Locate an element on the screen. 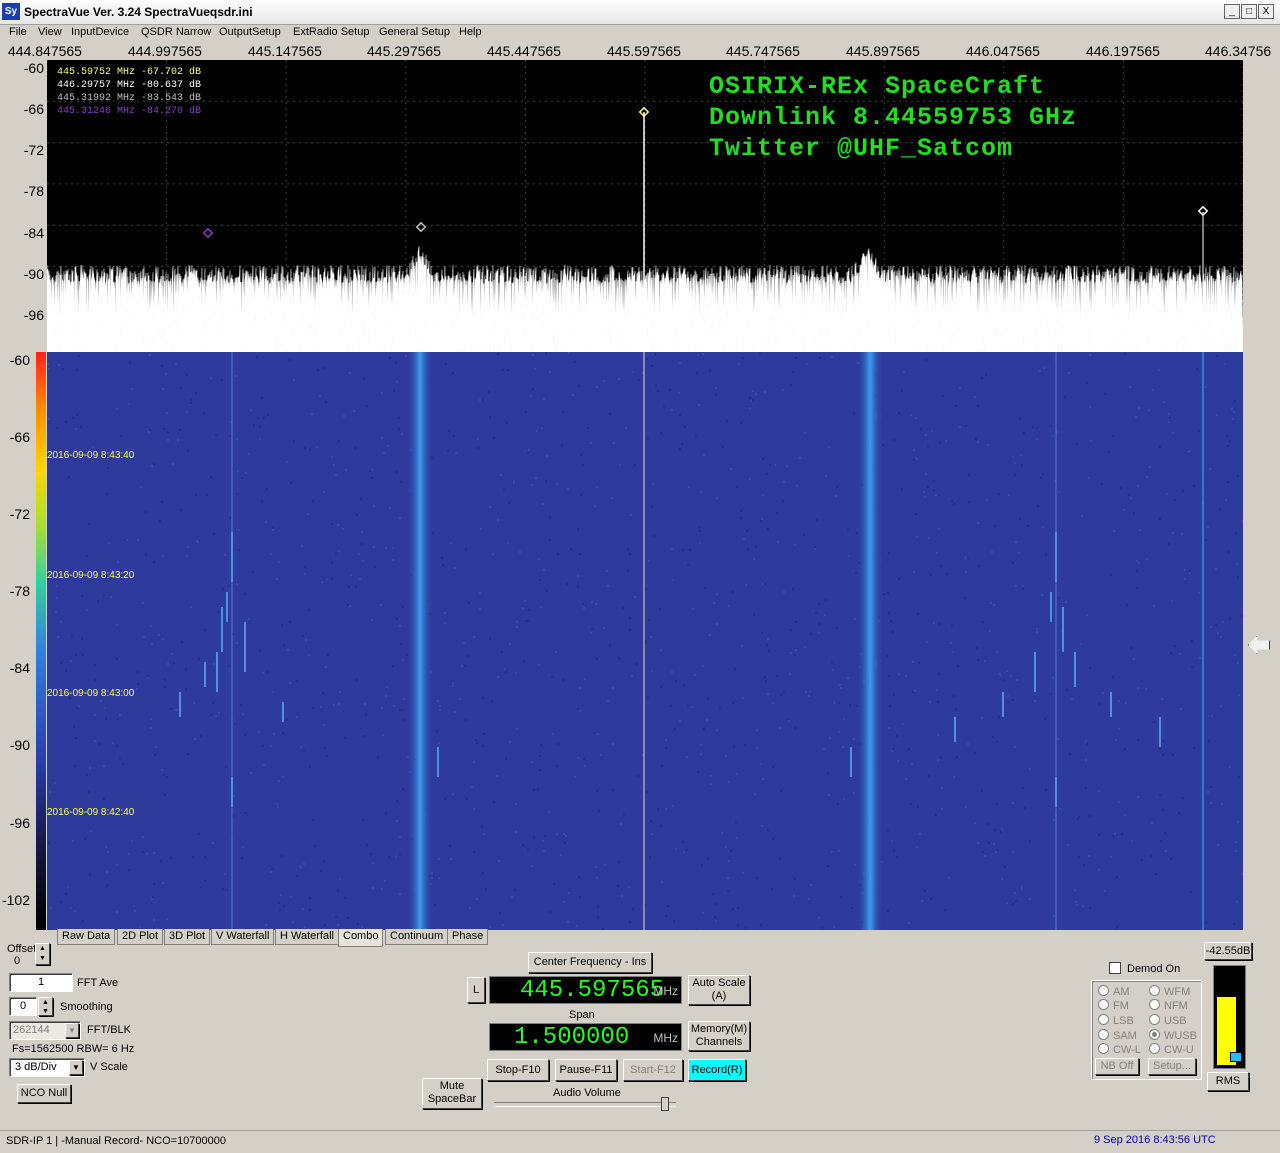 The width and height of the screenshot is (1280, 1153). auto-scale-button: Auto Scale (A) is located at coordinates (719, 990).